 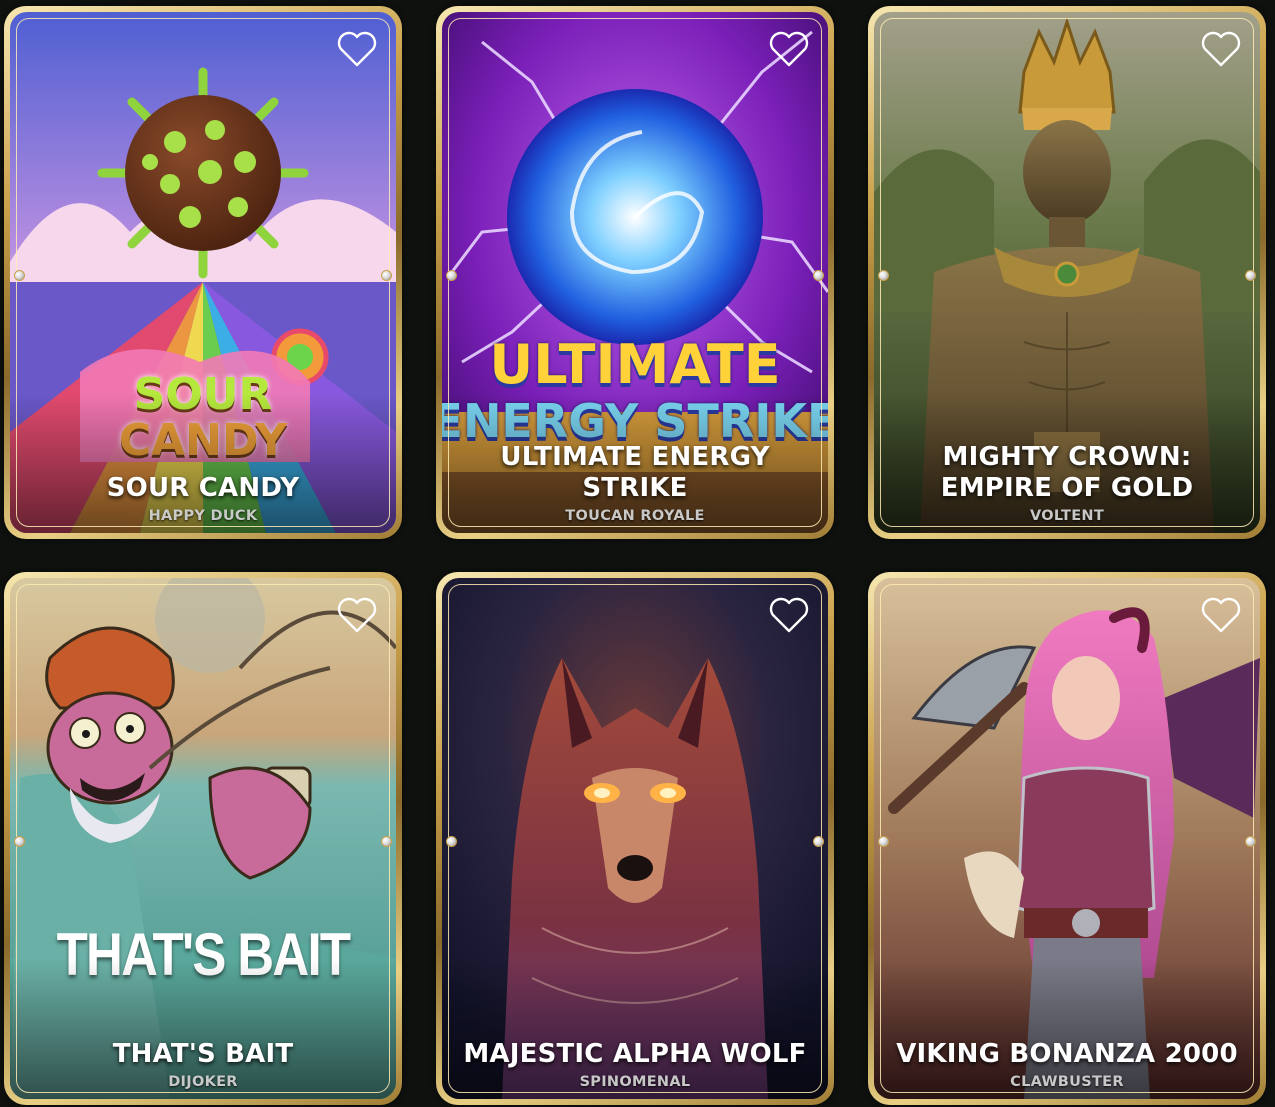 What do you see at coordinates (635, 516) in the screenshot?
I see `game-provider: TOUCAN ROYALE` at bounding box center [635, 516].